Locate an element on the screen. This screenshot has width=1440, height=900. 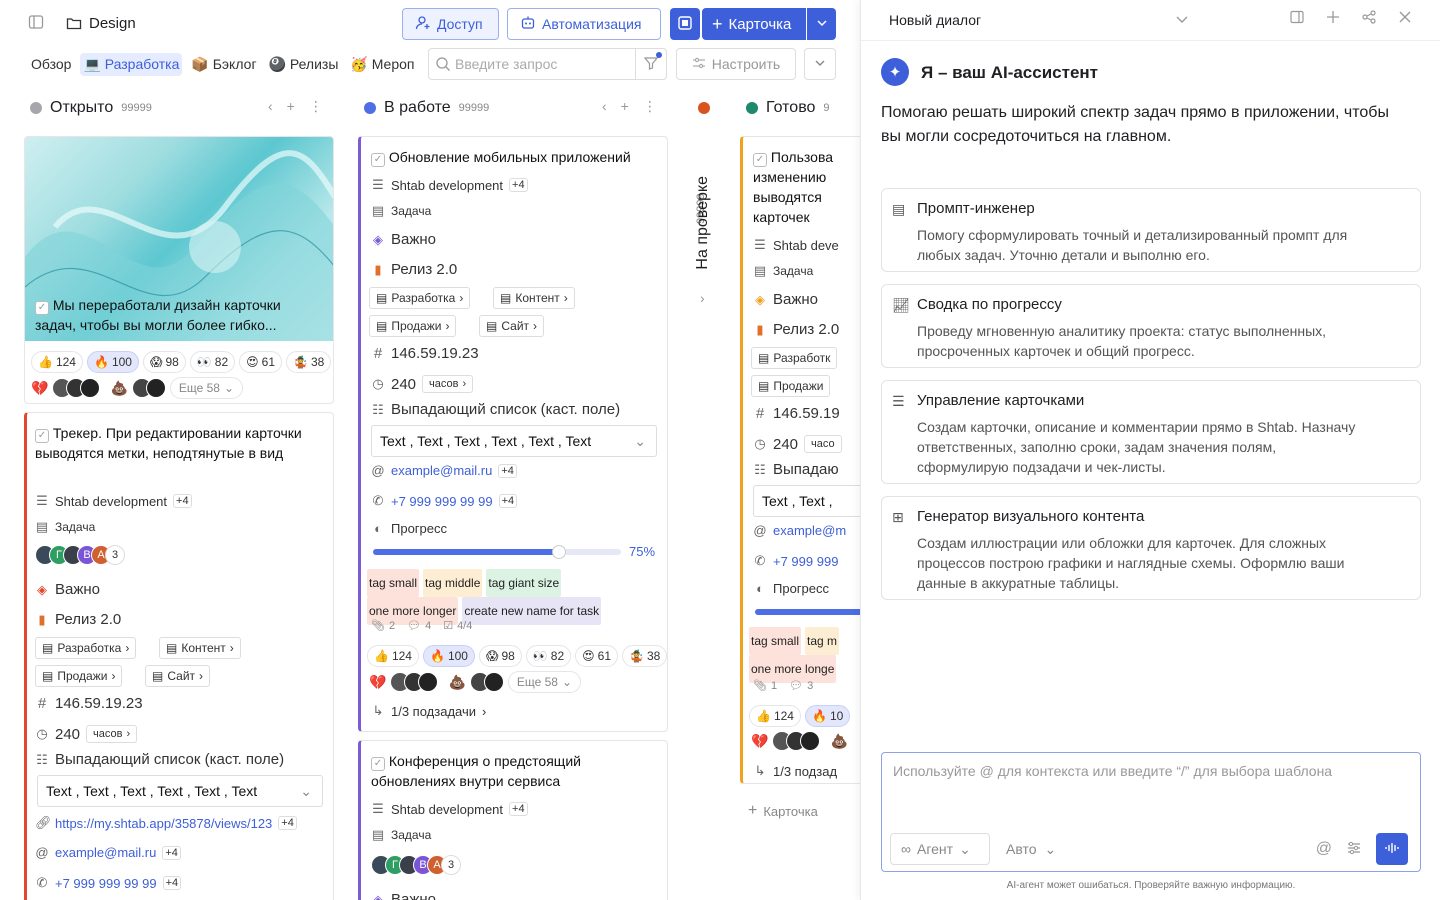
section-chip: ▤ Разработка › is located at coordinates (420, 298).